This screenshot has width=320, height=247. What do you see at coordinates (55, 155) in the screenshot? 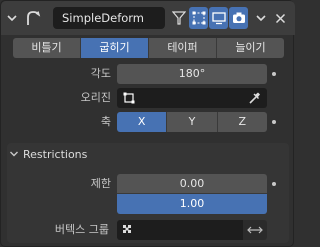
I see `restrictions-header: Restrictions` at bounding box center [55, 155].